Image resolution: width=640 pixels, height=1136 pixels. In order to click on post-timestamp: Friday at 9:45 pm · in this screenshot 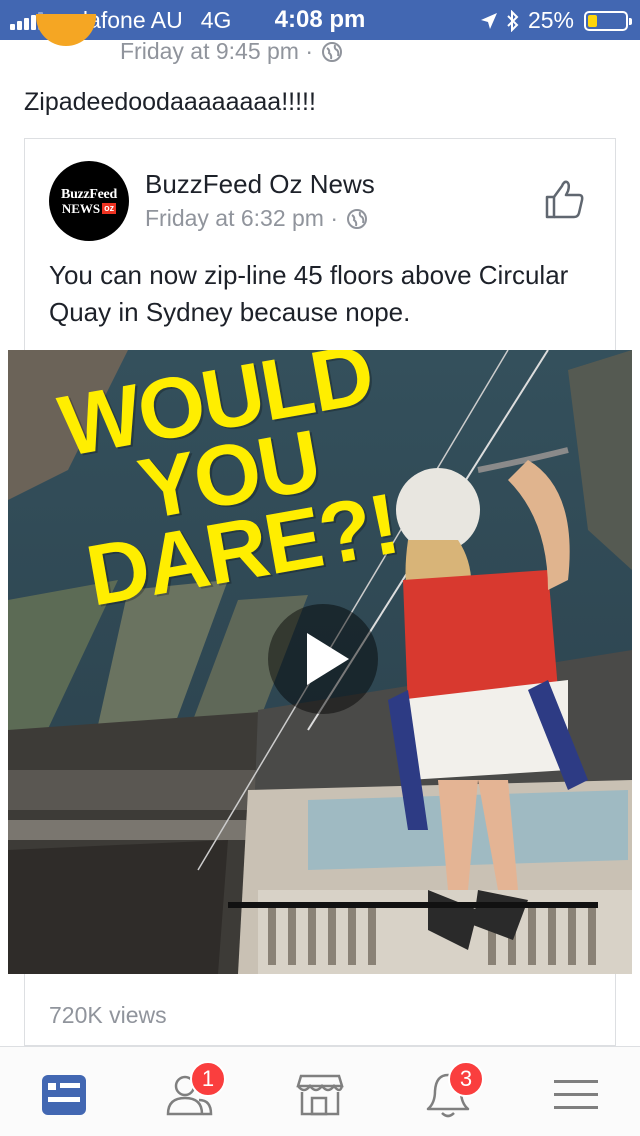, I will do `click(231, 51)`.